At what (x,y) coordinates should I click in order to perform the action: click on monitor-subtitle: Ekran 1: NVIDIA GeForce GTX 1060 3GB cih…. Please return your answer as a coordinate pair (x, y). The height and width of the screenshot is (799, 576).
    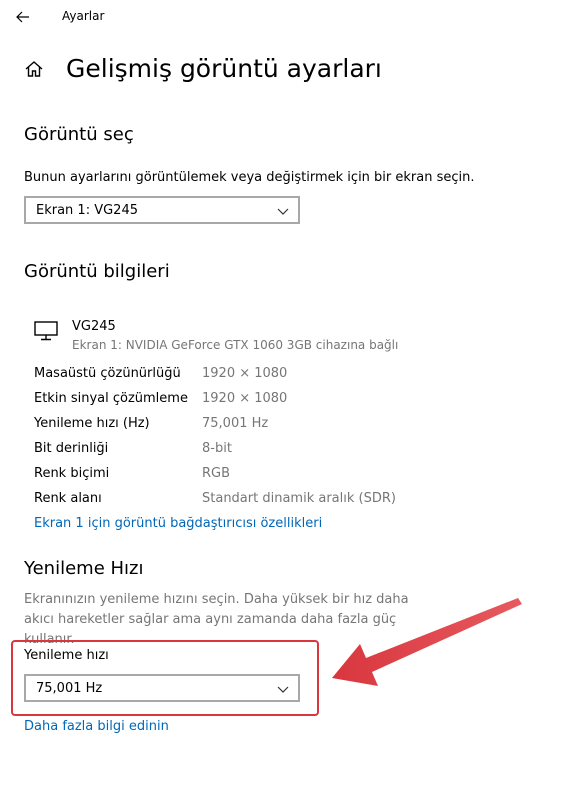
    Looking at the image, I should click on (235, 345).